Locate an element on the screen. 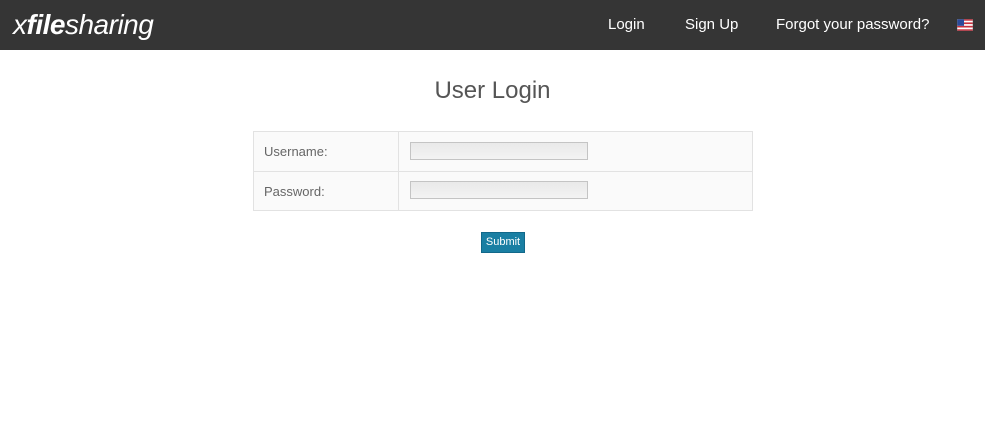 The image size is (985, 447). logo-bold-part: file is located at coordinates (46, 24).